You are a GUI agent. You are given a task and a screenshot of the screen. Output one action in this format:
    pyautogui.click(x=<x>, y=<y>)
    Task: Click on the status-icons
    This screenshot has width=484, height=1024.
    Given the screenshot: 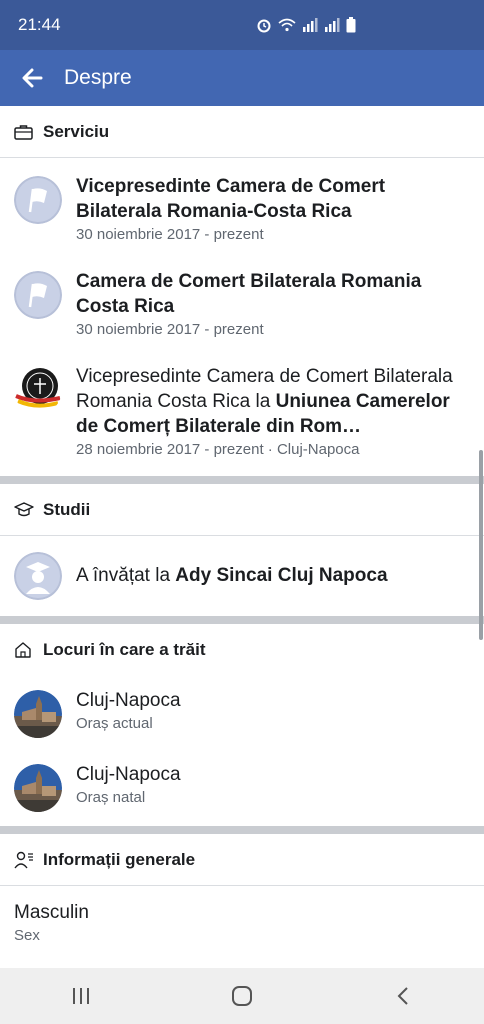 What is the action you would take?
    pyautogui.click(x=306, y=25)
    